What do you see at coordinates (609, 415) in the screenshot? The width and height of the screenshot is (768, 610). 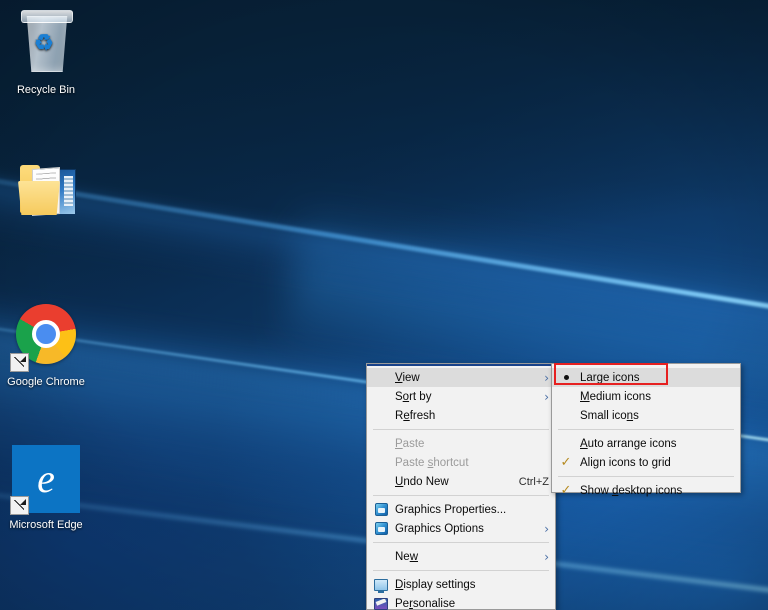 I see `submenu-item-label: Small icons` at bounding box center [609, 415].